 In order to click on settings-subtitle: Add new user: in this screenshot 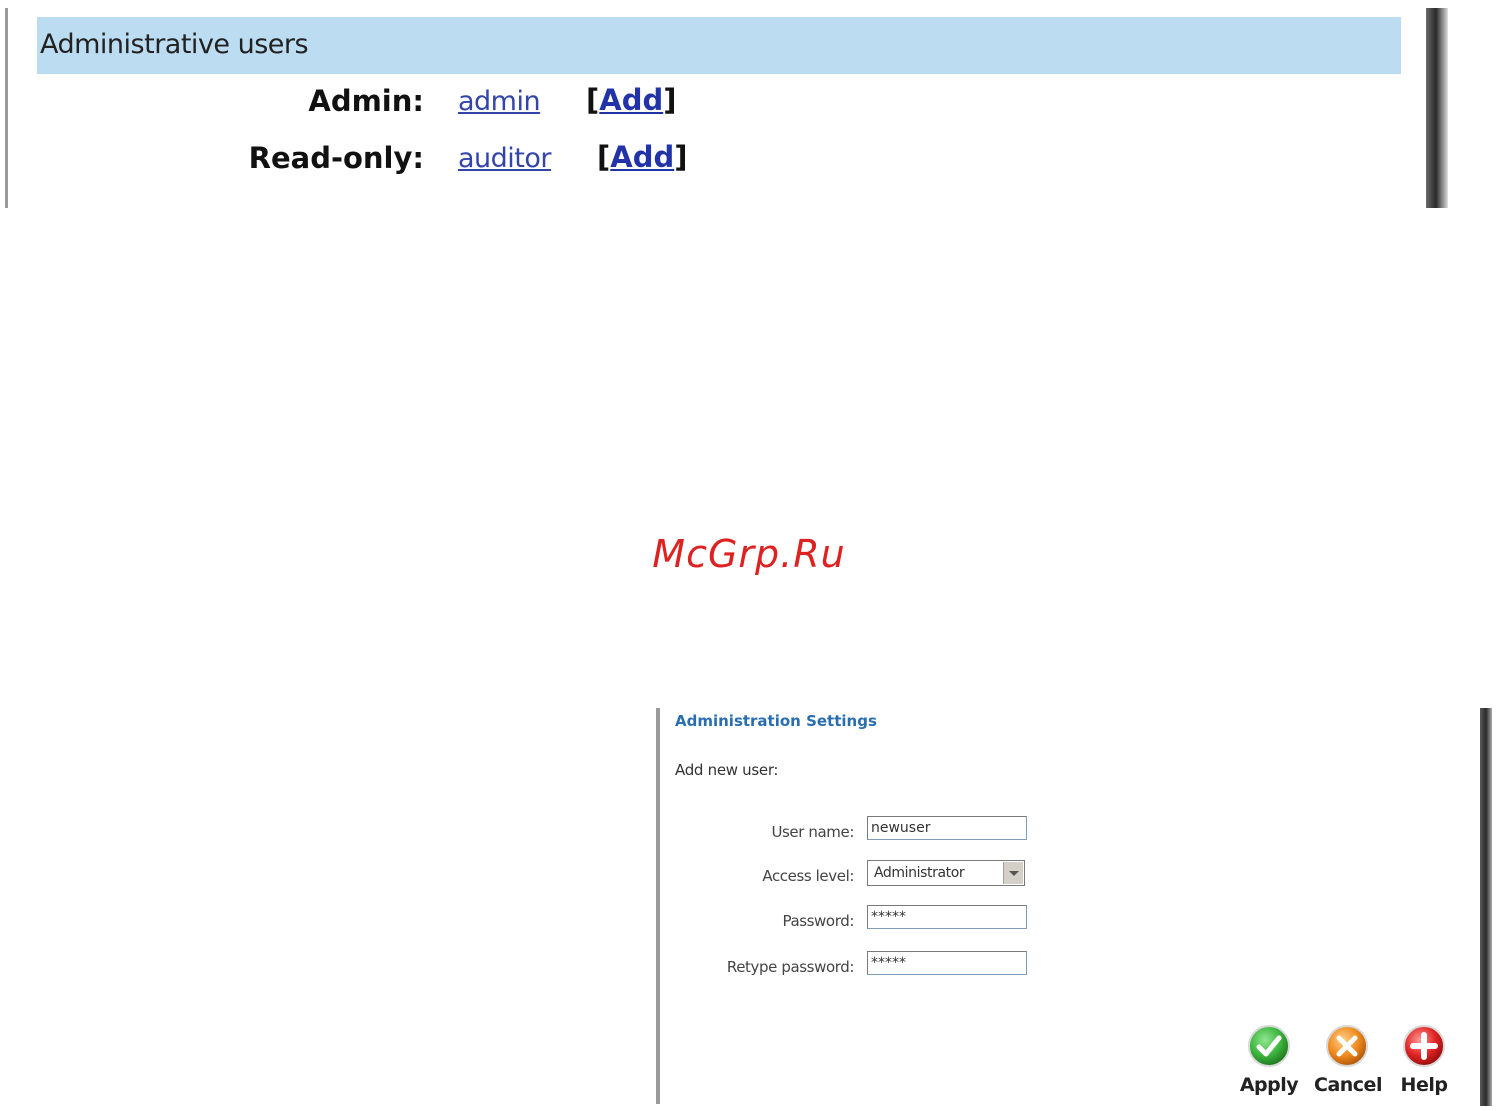, I will do `click(727, 770)`.